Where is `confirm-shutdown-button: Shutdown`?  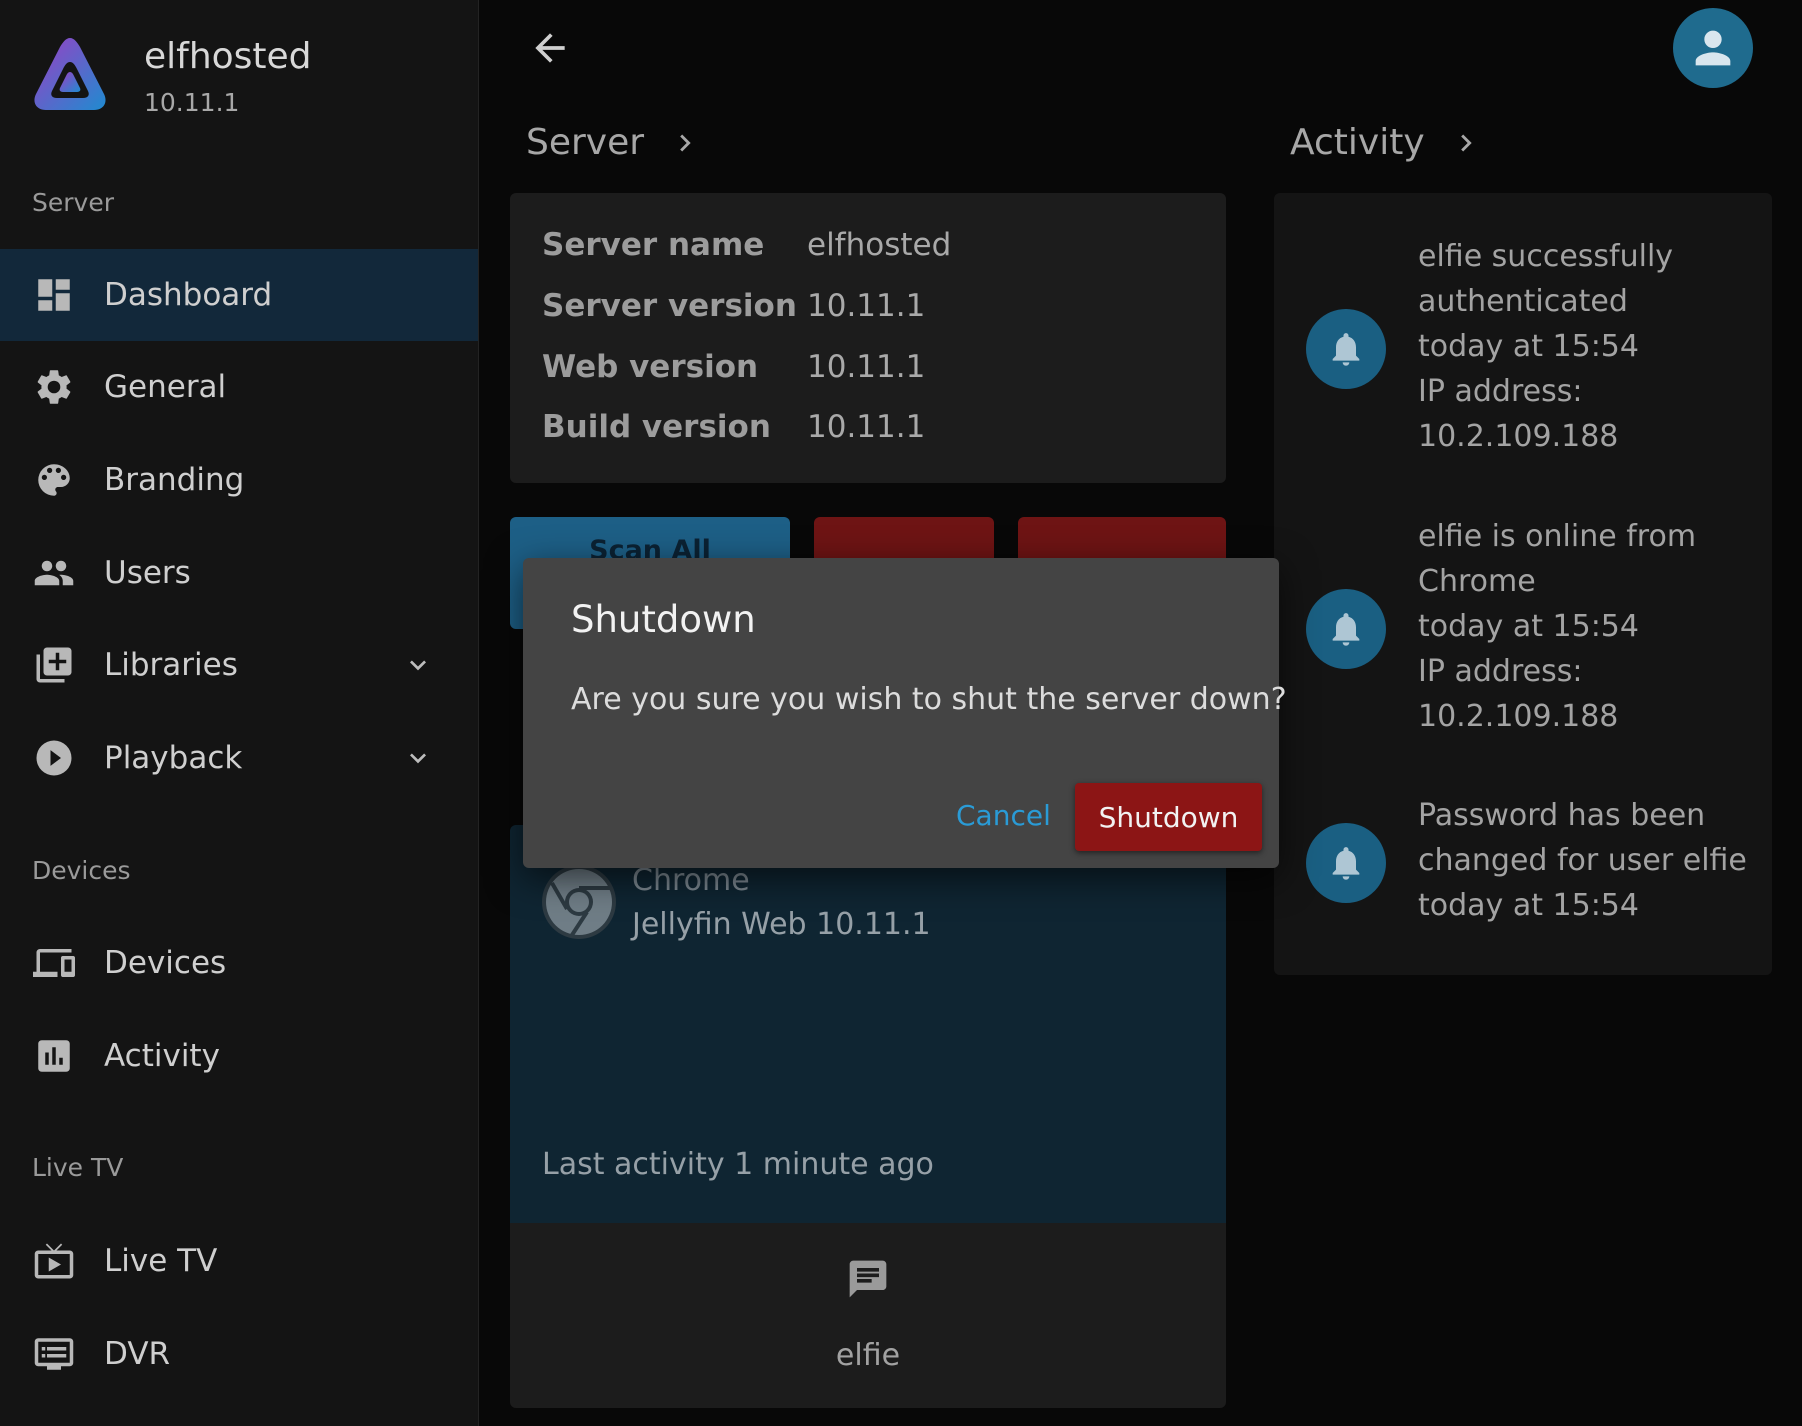
confirm-shutdown-button: Shutdown is located at coordinates (1168, 817).